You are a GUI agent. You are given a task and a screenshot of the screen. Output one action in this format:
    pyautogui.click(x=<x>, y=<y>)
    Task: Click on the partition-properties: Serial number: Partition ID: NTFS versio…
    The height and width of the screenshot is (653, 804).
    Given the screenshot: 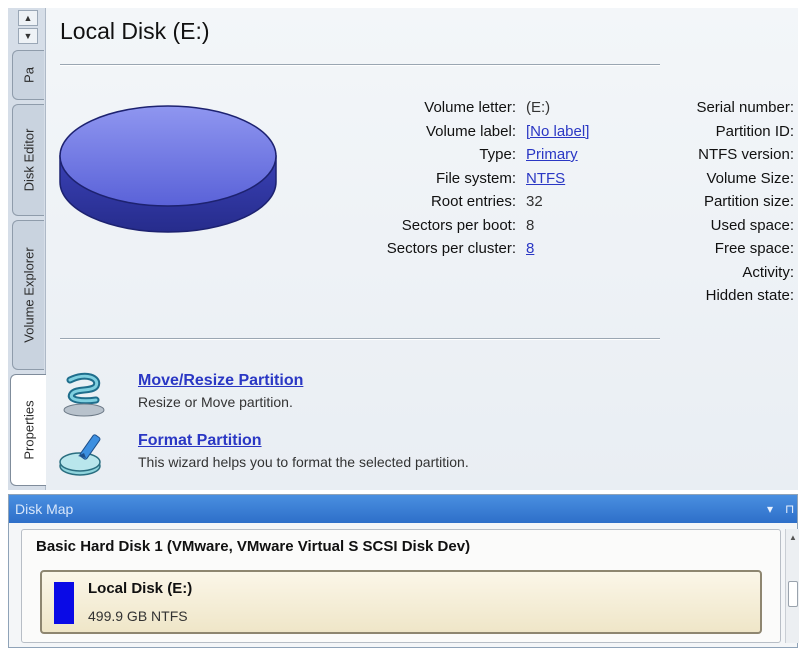 What is the action you would take?
    pyautogui.click(x=700, y=202)
    